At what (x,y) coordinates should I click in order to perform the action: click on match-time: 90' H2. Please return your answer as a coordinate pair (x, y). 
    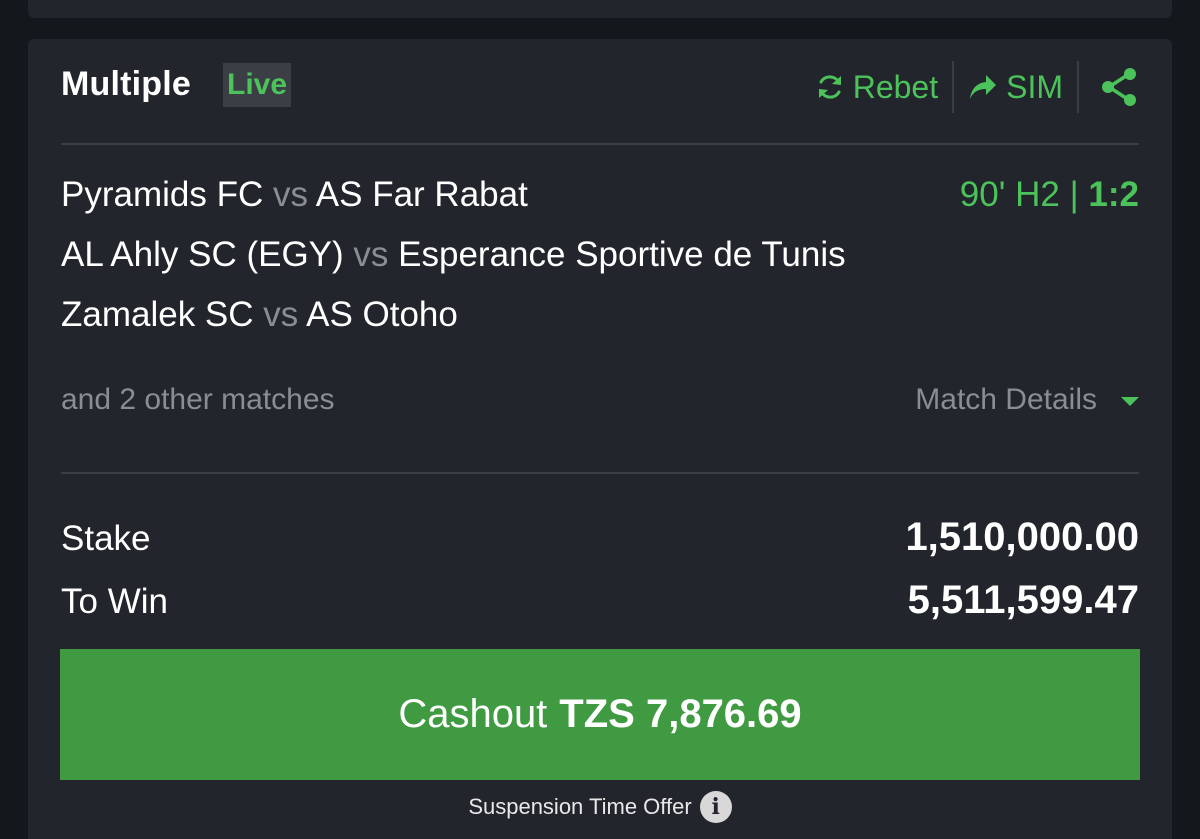
    Looking at the image, I should click on (1009, 194).